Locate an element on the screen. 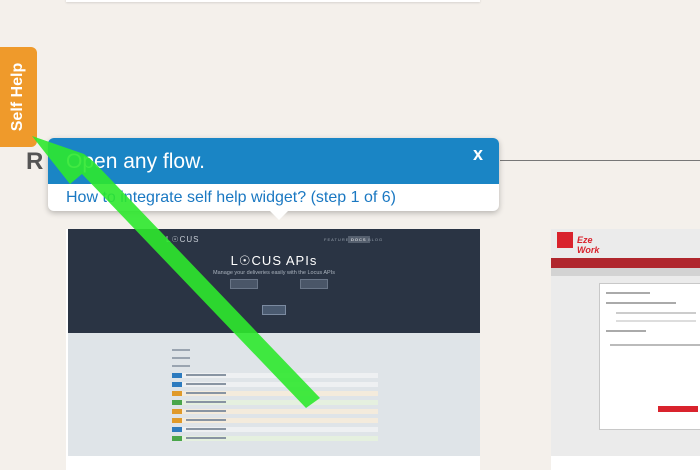  ezework-panel is located at coordinates (649, 356).